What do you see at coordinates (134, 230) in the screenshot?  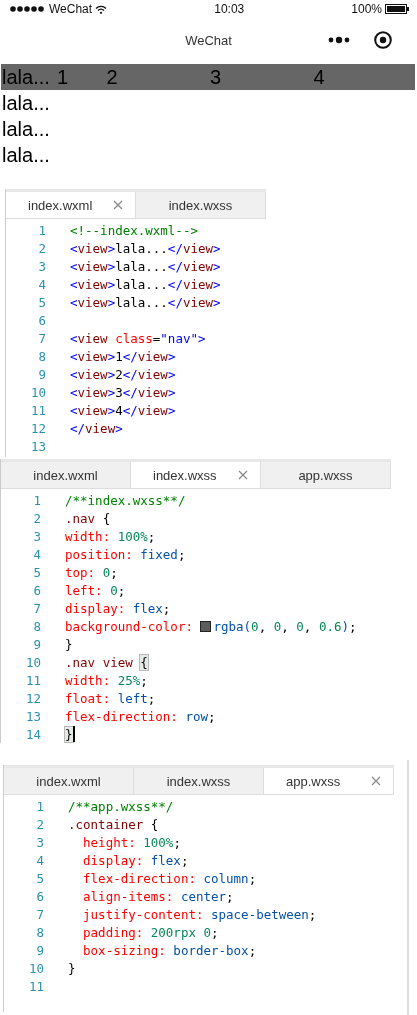 I see `code-line: <!--index.wxml-->` at bounding box center [134, 230].